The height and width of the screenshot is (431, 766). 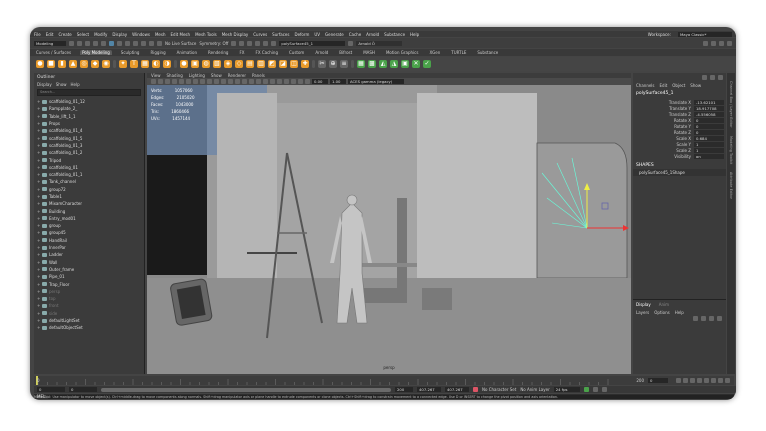 What do you see at coordinates (96, 52) in the screenshot?
I see `shelf-tab-poly-modeling: Poly Modeling` at bounding box center [96, 52].